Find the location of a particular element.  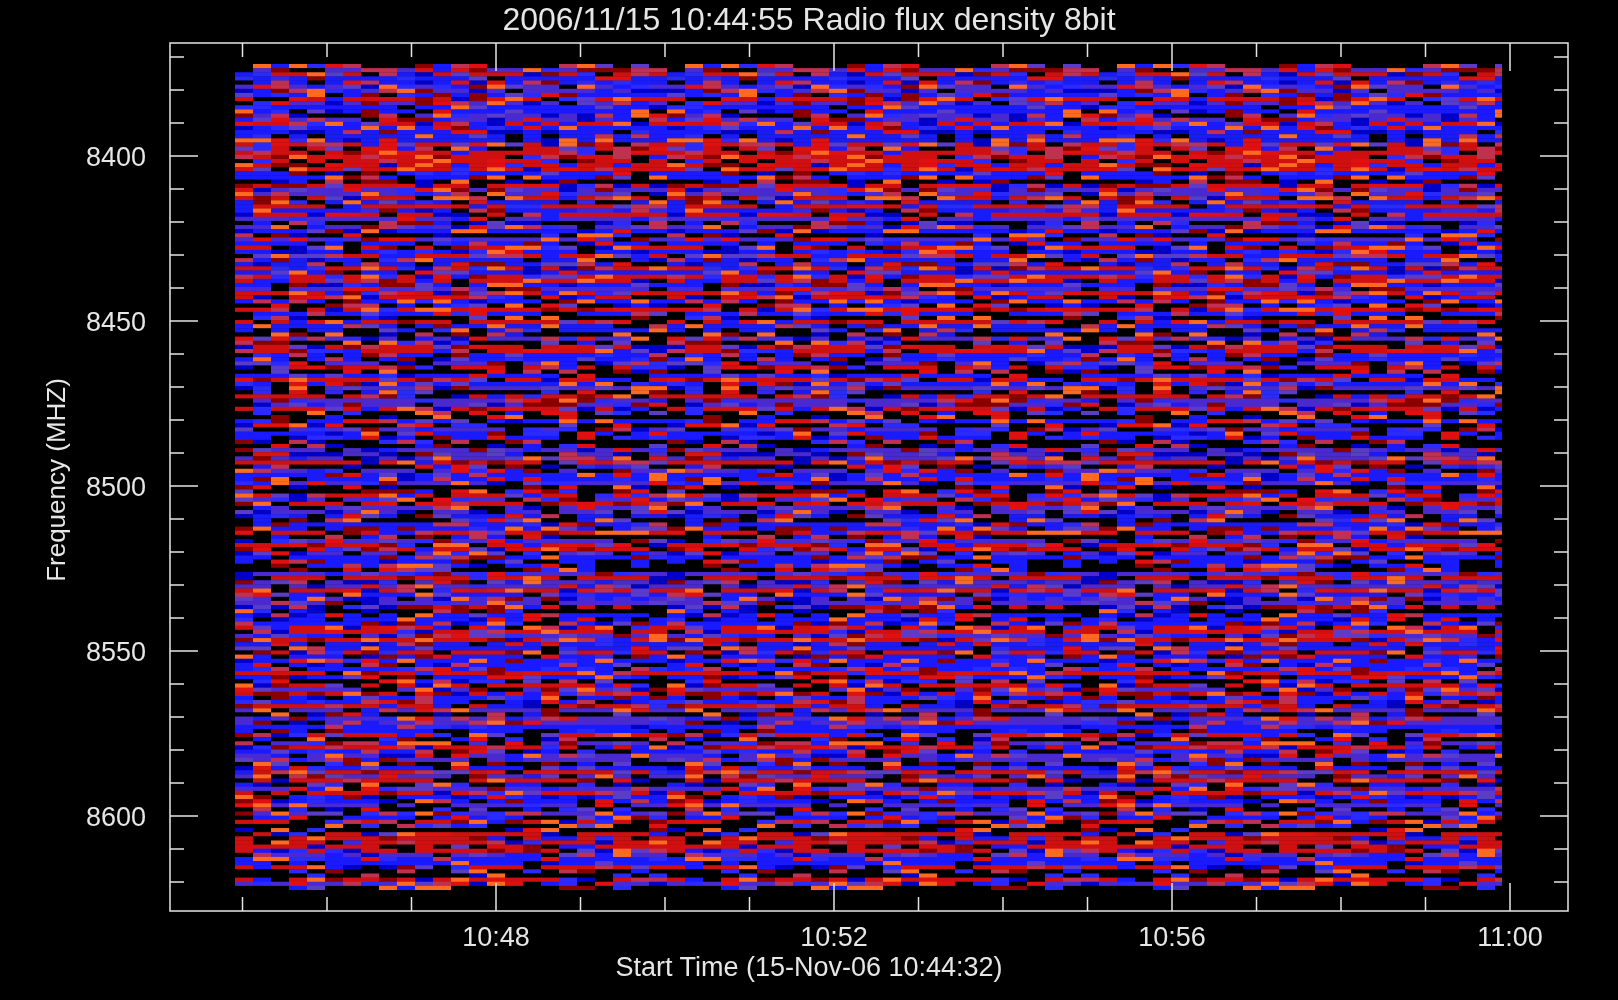

tick-label: 8400 is located at coordinates (115, 157).